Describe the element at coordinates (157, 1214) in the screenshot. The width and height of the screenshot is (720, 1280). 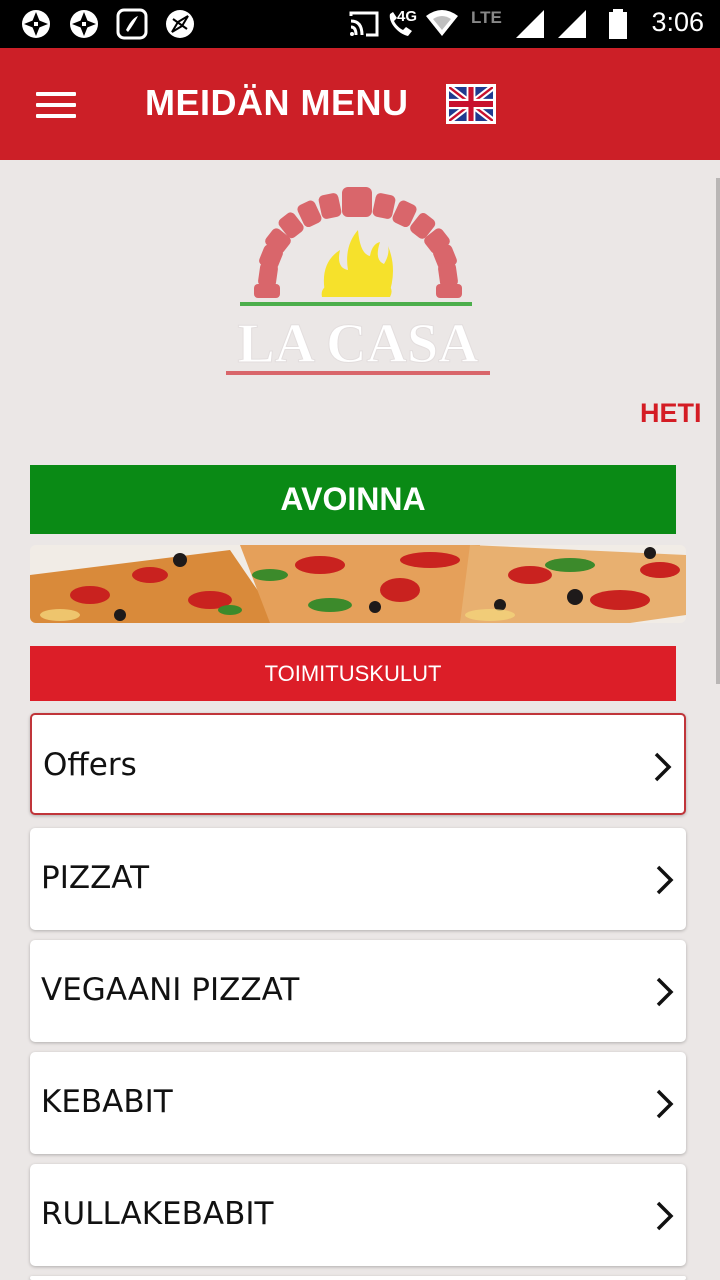
I see `category-label: RULLAKEBABIT` at that location.